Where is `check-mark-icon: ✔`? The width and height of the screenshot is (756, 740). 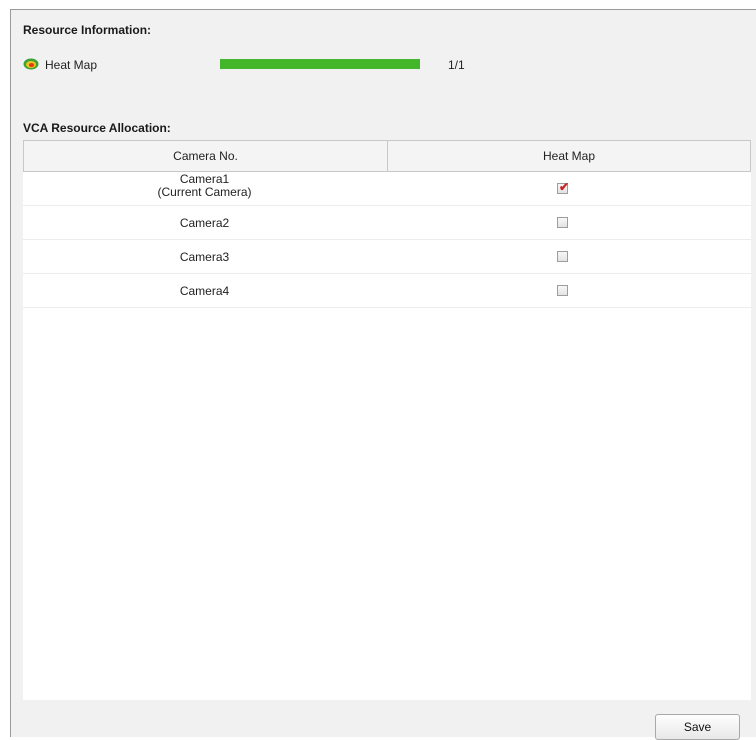
check-mark-icon: ✔ is located at coordinates (564, 187).